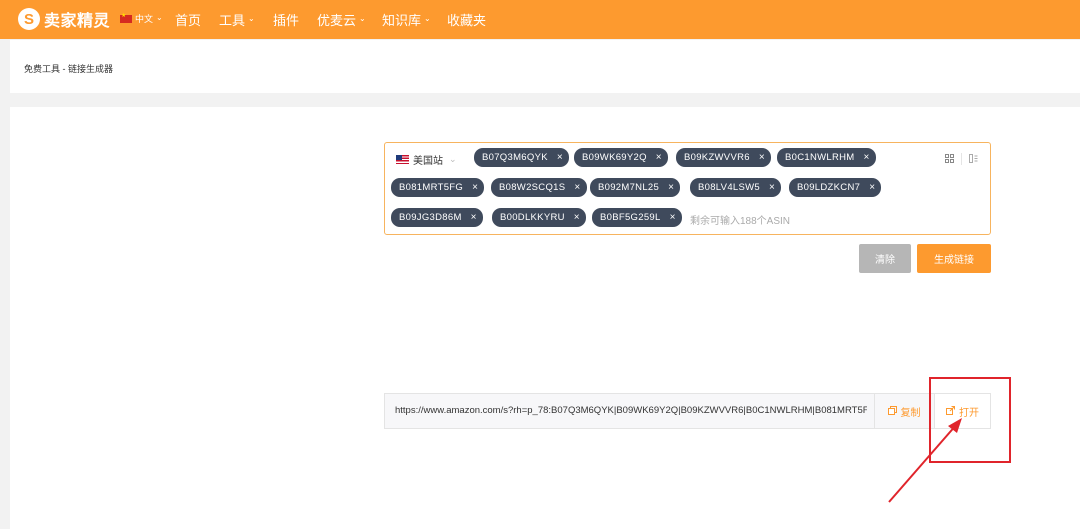 Image resolution: width=1080 pixels, height=529 pixels. I want to click on annotation-arrow, so click(925, 460).